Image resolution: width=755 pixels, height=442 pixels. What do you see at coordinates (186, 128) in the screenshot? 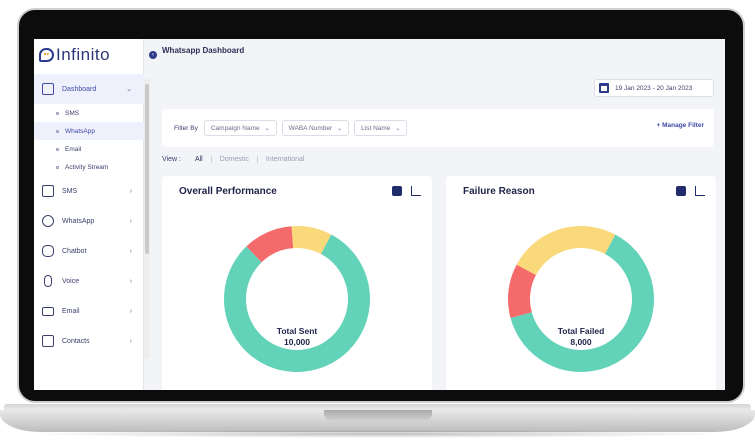
I see `filter-label: Filter By` at bounding box center [186, 128].